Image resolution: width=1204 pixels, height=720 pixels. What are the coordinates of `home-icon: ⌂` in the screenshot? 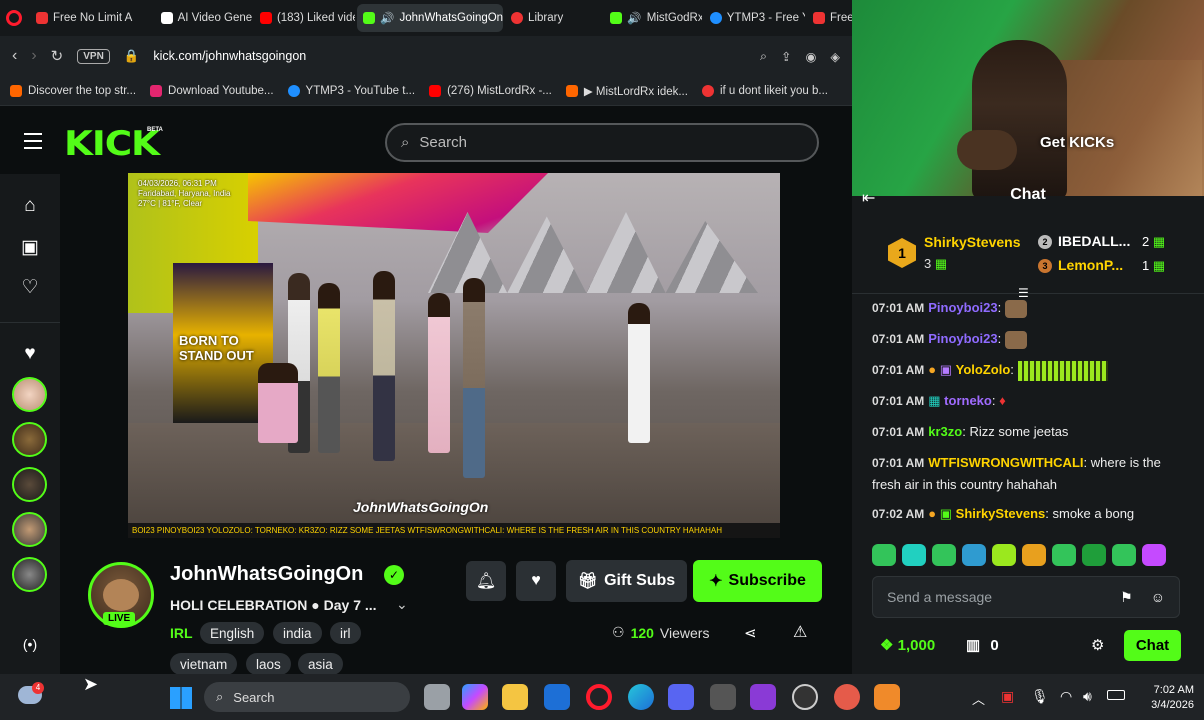 It's located at (30, 206).